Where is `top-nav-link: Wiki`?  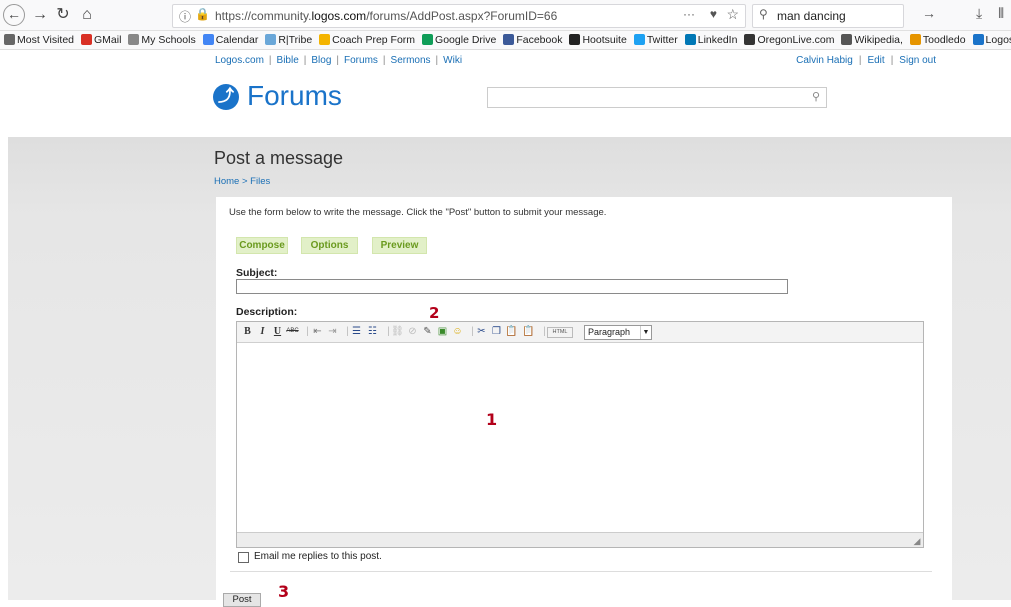
top-nav-link: Wiki is located at coordinates (452, 60).